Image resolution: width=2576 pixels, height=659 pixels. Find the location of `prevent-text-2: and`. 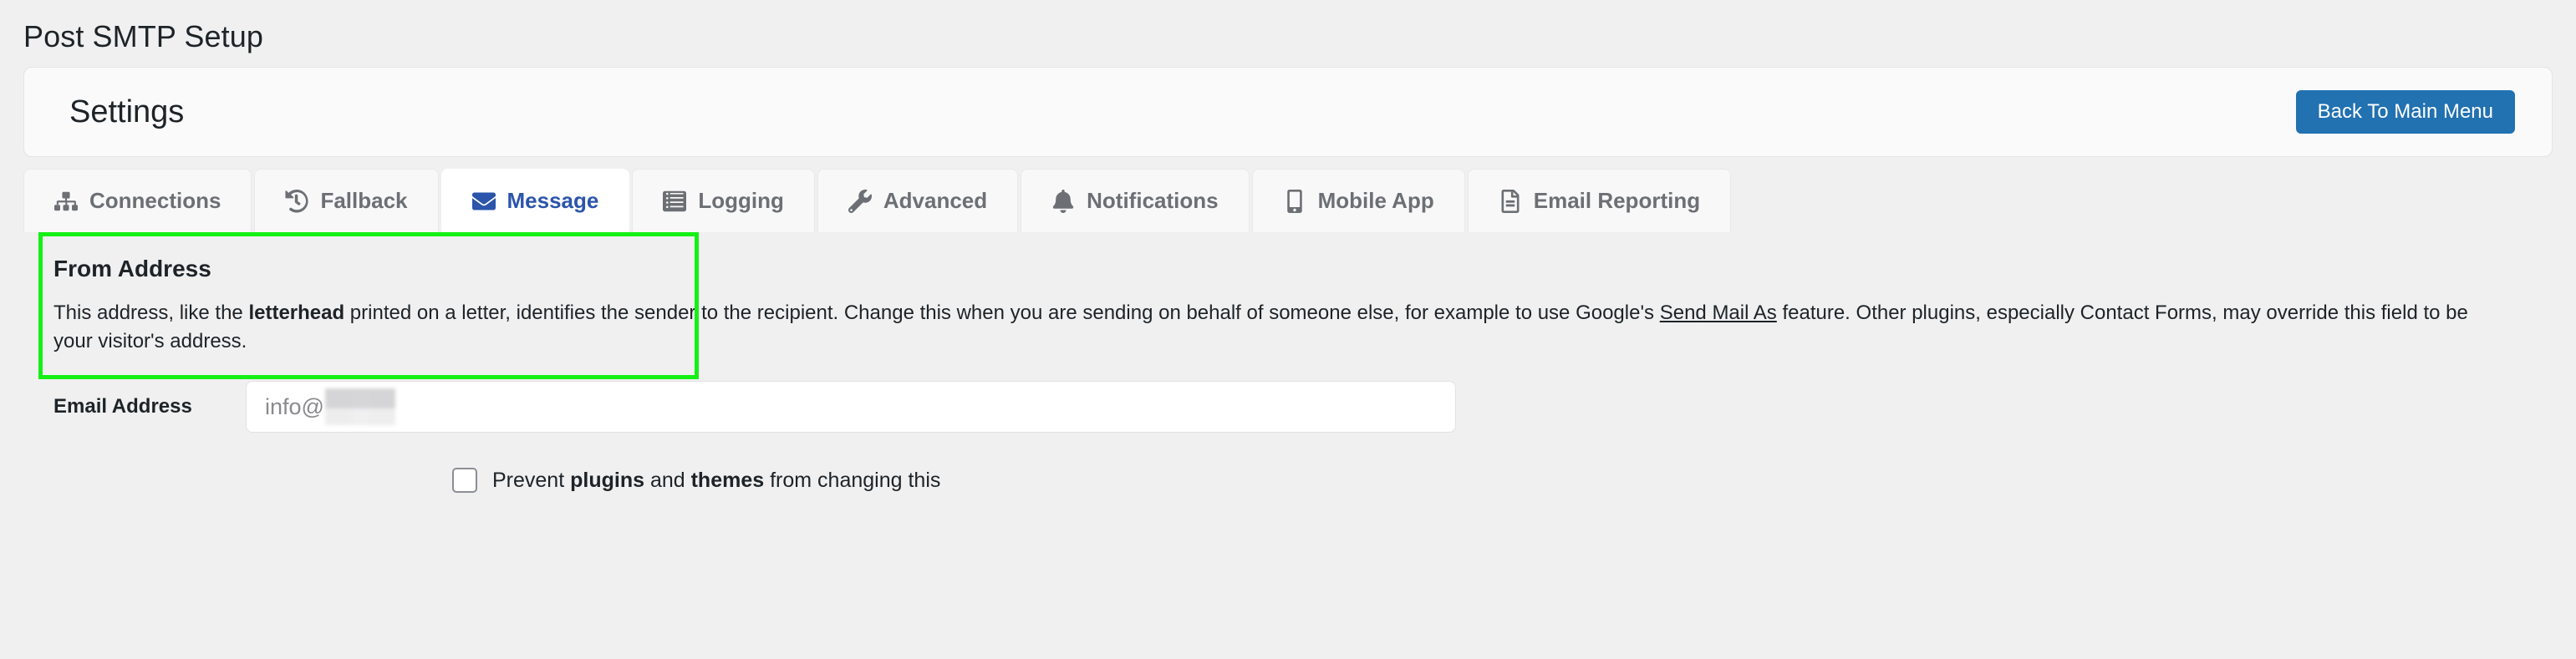

prevent-text-2: and is located at coordinates (667, 480).